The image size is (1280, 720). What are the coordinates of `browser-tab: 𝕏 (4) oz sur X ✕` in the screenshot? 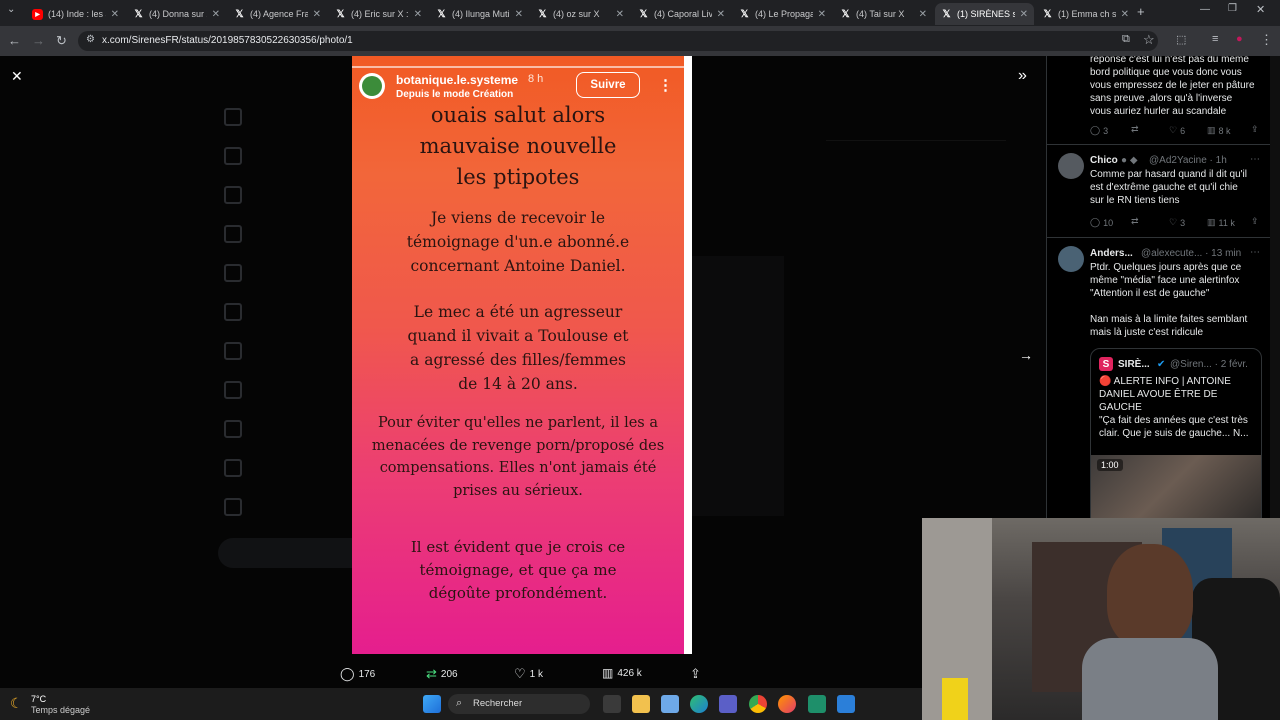 It's located at (580, 14).